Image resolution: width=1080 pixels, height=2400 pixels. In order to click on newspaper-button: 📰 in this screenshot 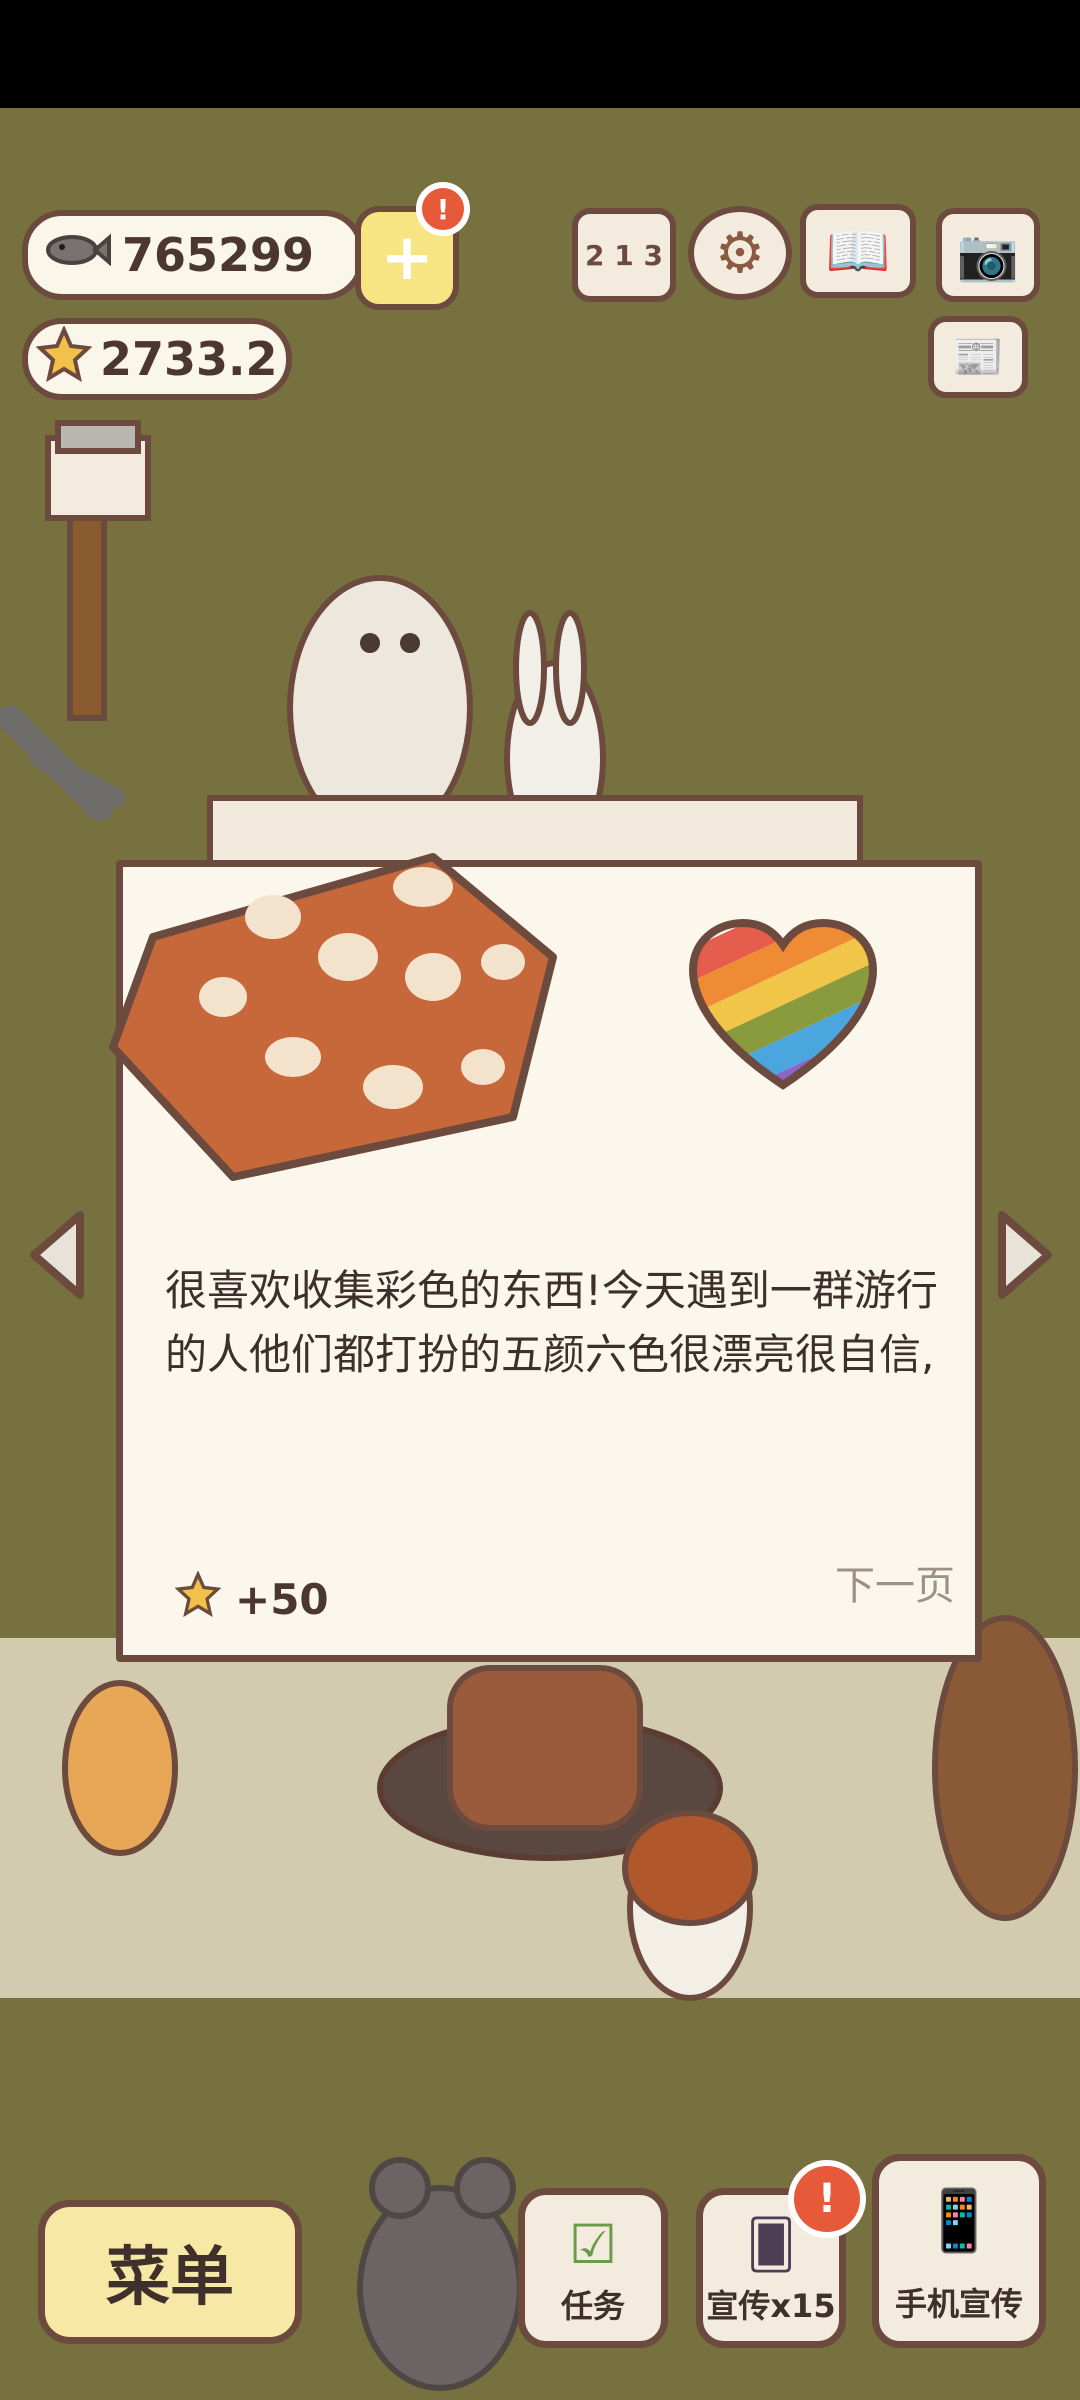, I will do `click(978, 357)`.